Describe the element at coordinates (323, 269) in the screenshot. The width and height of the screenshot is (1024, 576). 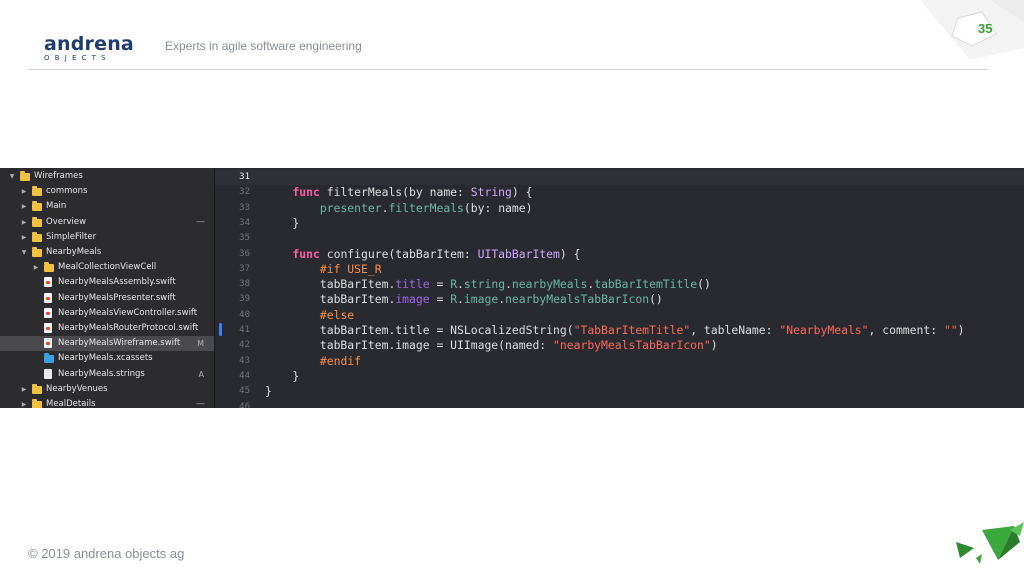
I see `code-text: #if USE_R` at that location.